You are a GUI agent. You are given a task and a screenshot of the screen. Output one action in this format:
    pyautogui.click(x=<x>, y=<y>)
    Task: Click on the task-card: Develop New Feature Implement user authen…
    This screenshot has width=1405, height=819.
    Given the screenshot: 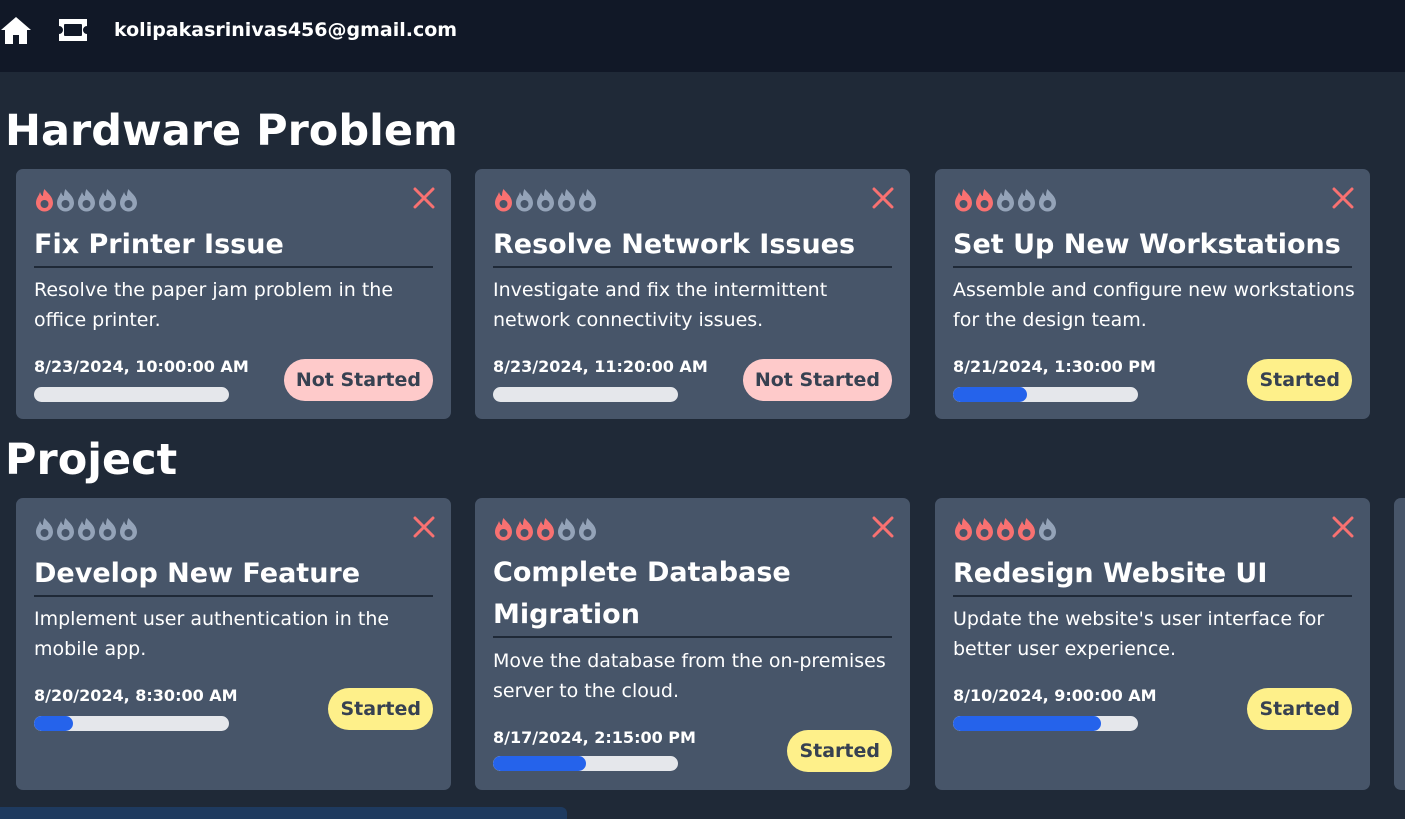 What is the action you would take?
    pyautogui.click(x=233, y=644)
    